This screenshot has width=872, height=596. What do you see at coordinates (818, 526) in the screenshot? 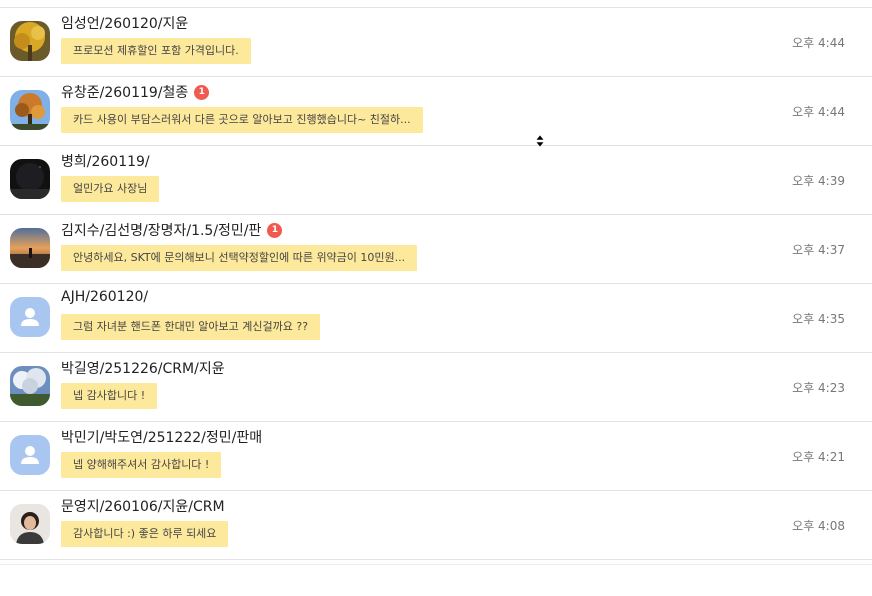
I see `message-time: 오후 4:08` at bounding box center [818, 526].